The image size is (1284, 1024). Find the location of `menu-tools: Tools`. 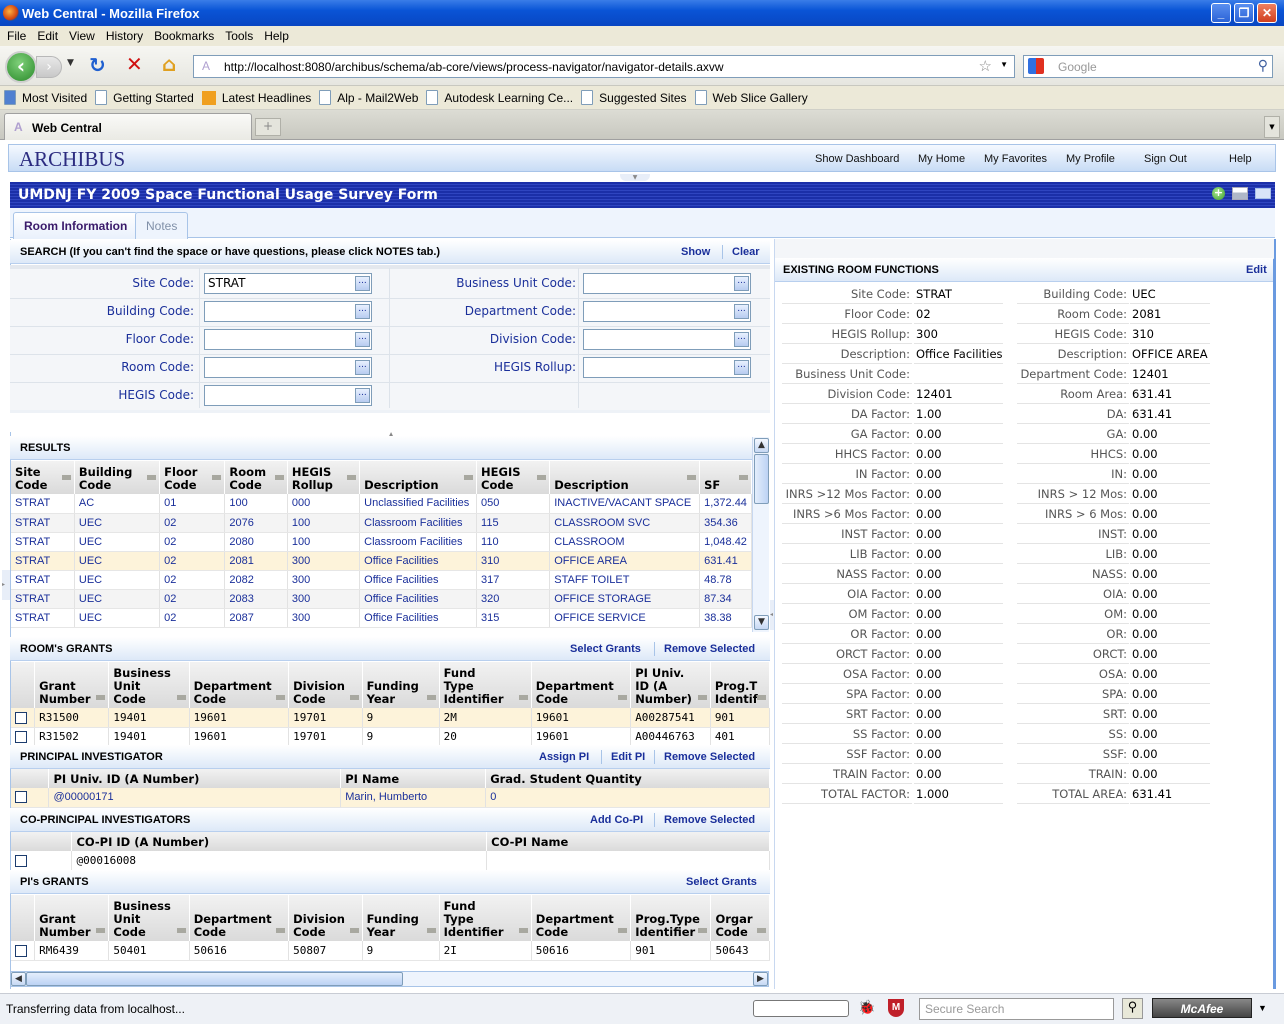

menu-tools: Tools is located at coordinates (239, 36).